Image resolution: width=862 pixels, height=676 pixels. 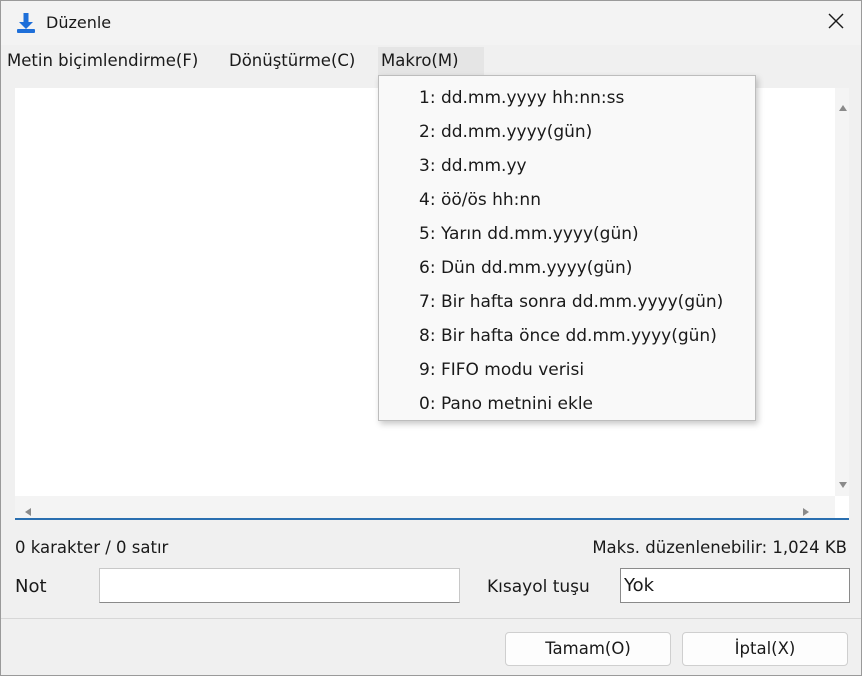 I want to click on shortcut-label: Kısayol tuşu, so click(x=538, y=587).